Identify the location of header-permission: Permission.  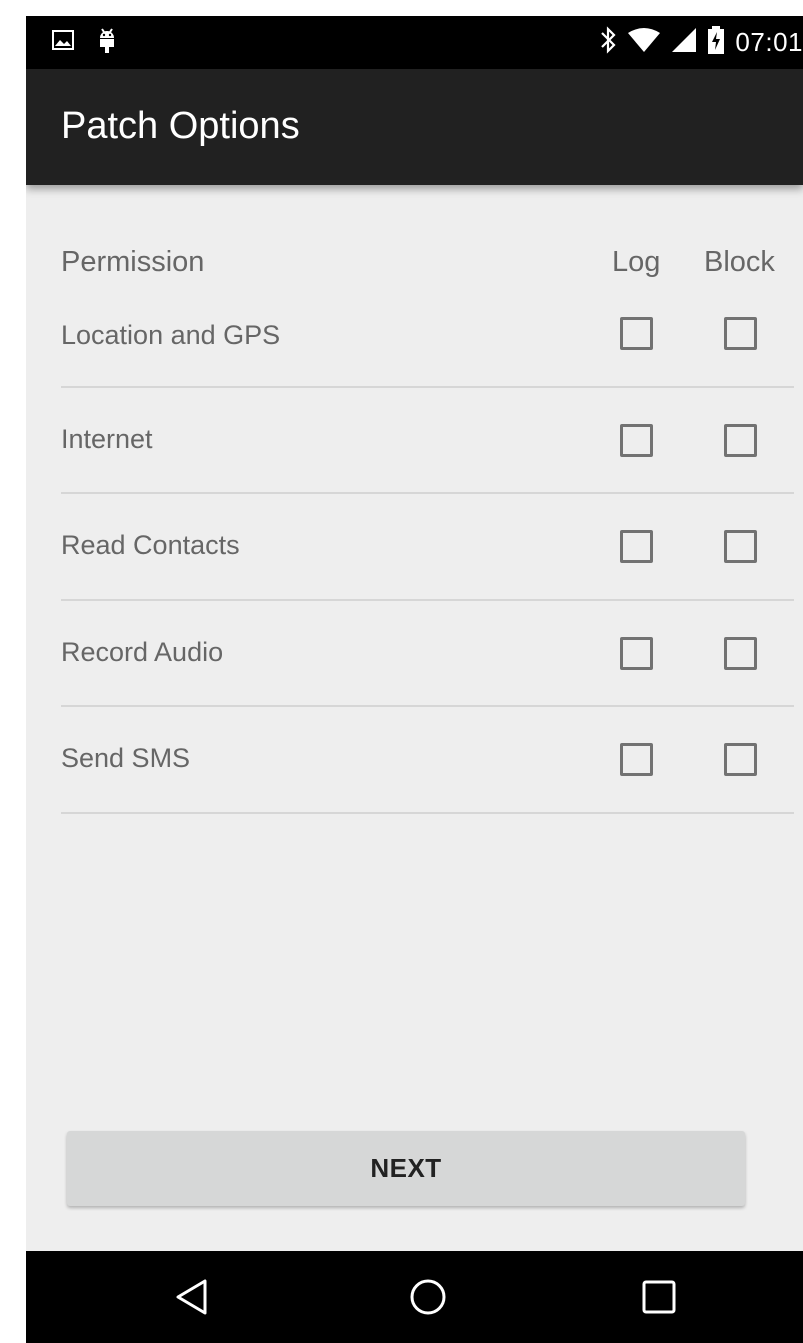
(133, 262).